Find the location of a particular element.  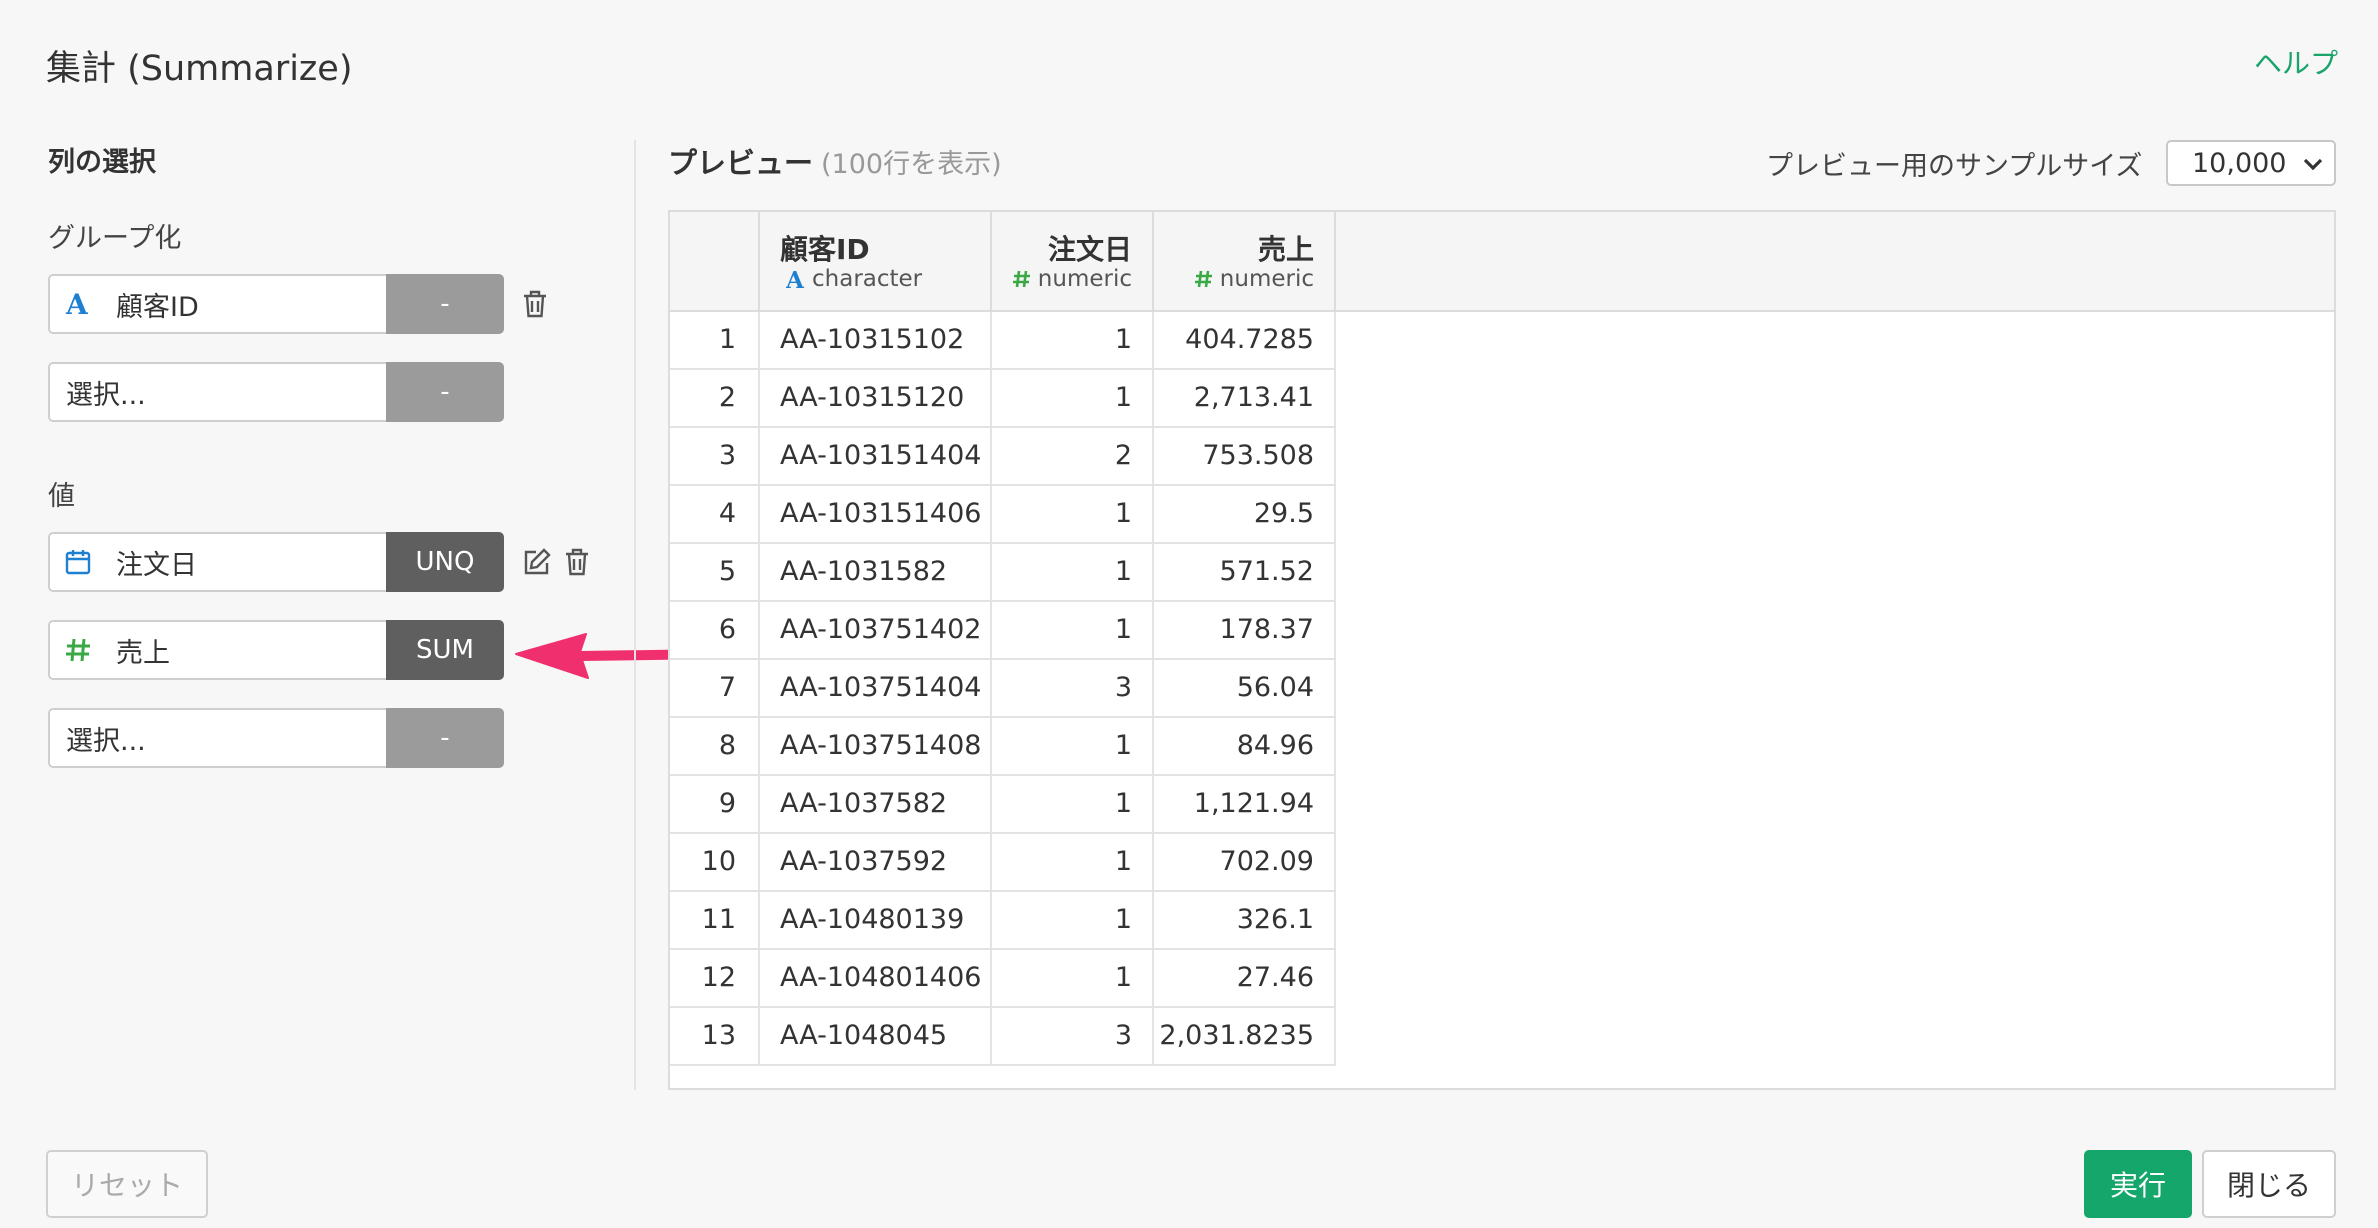

table-row: 7 AA-103751404 3 56.04 is located at coordinates (1003, 689).